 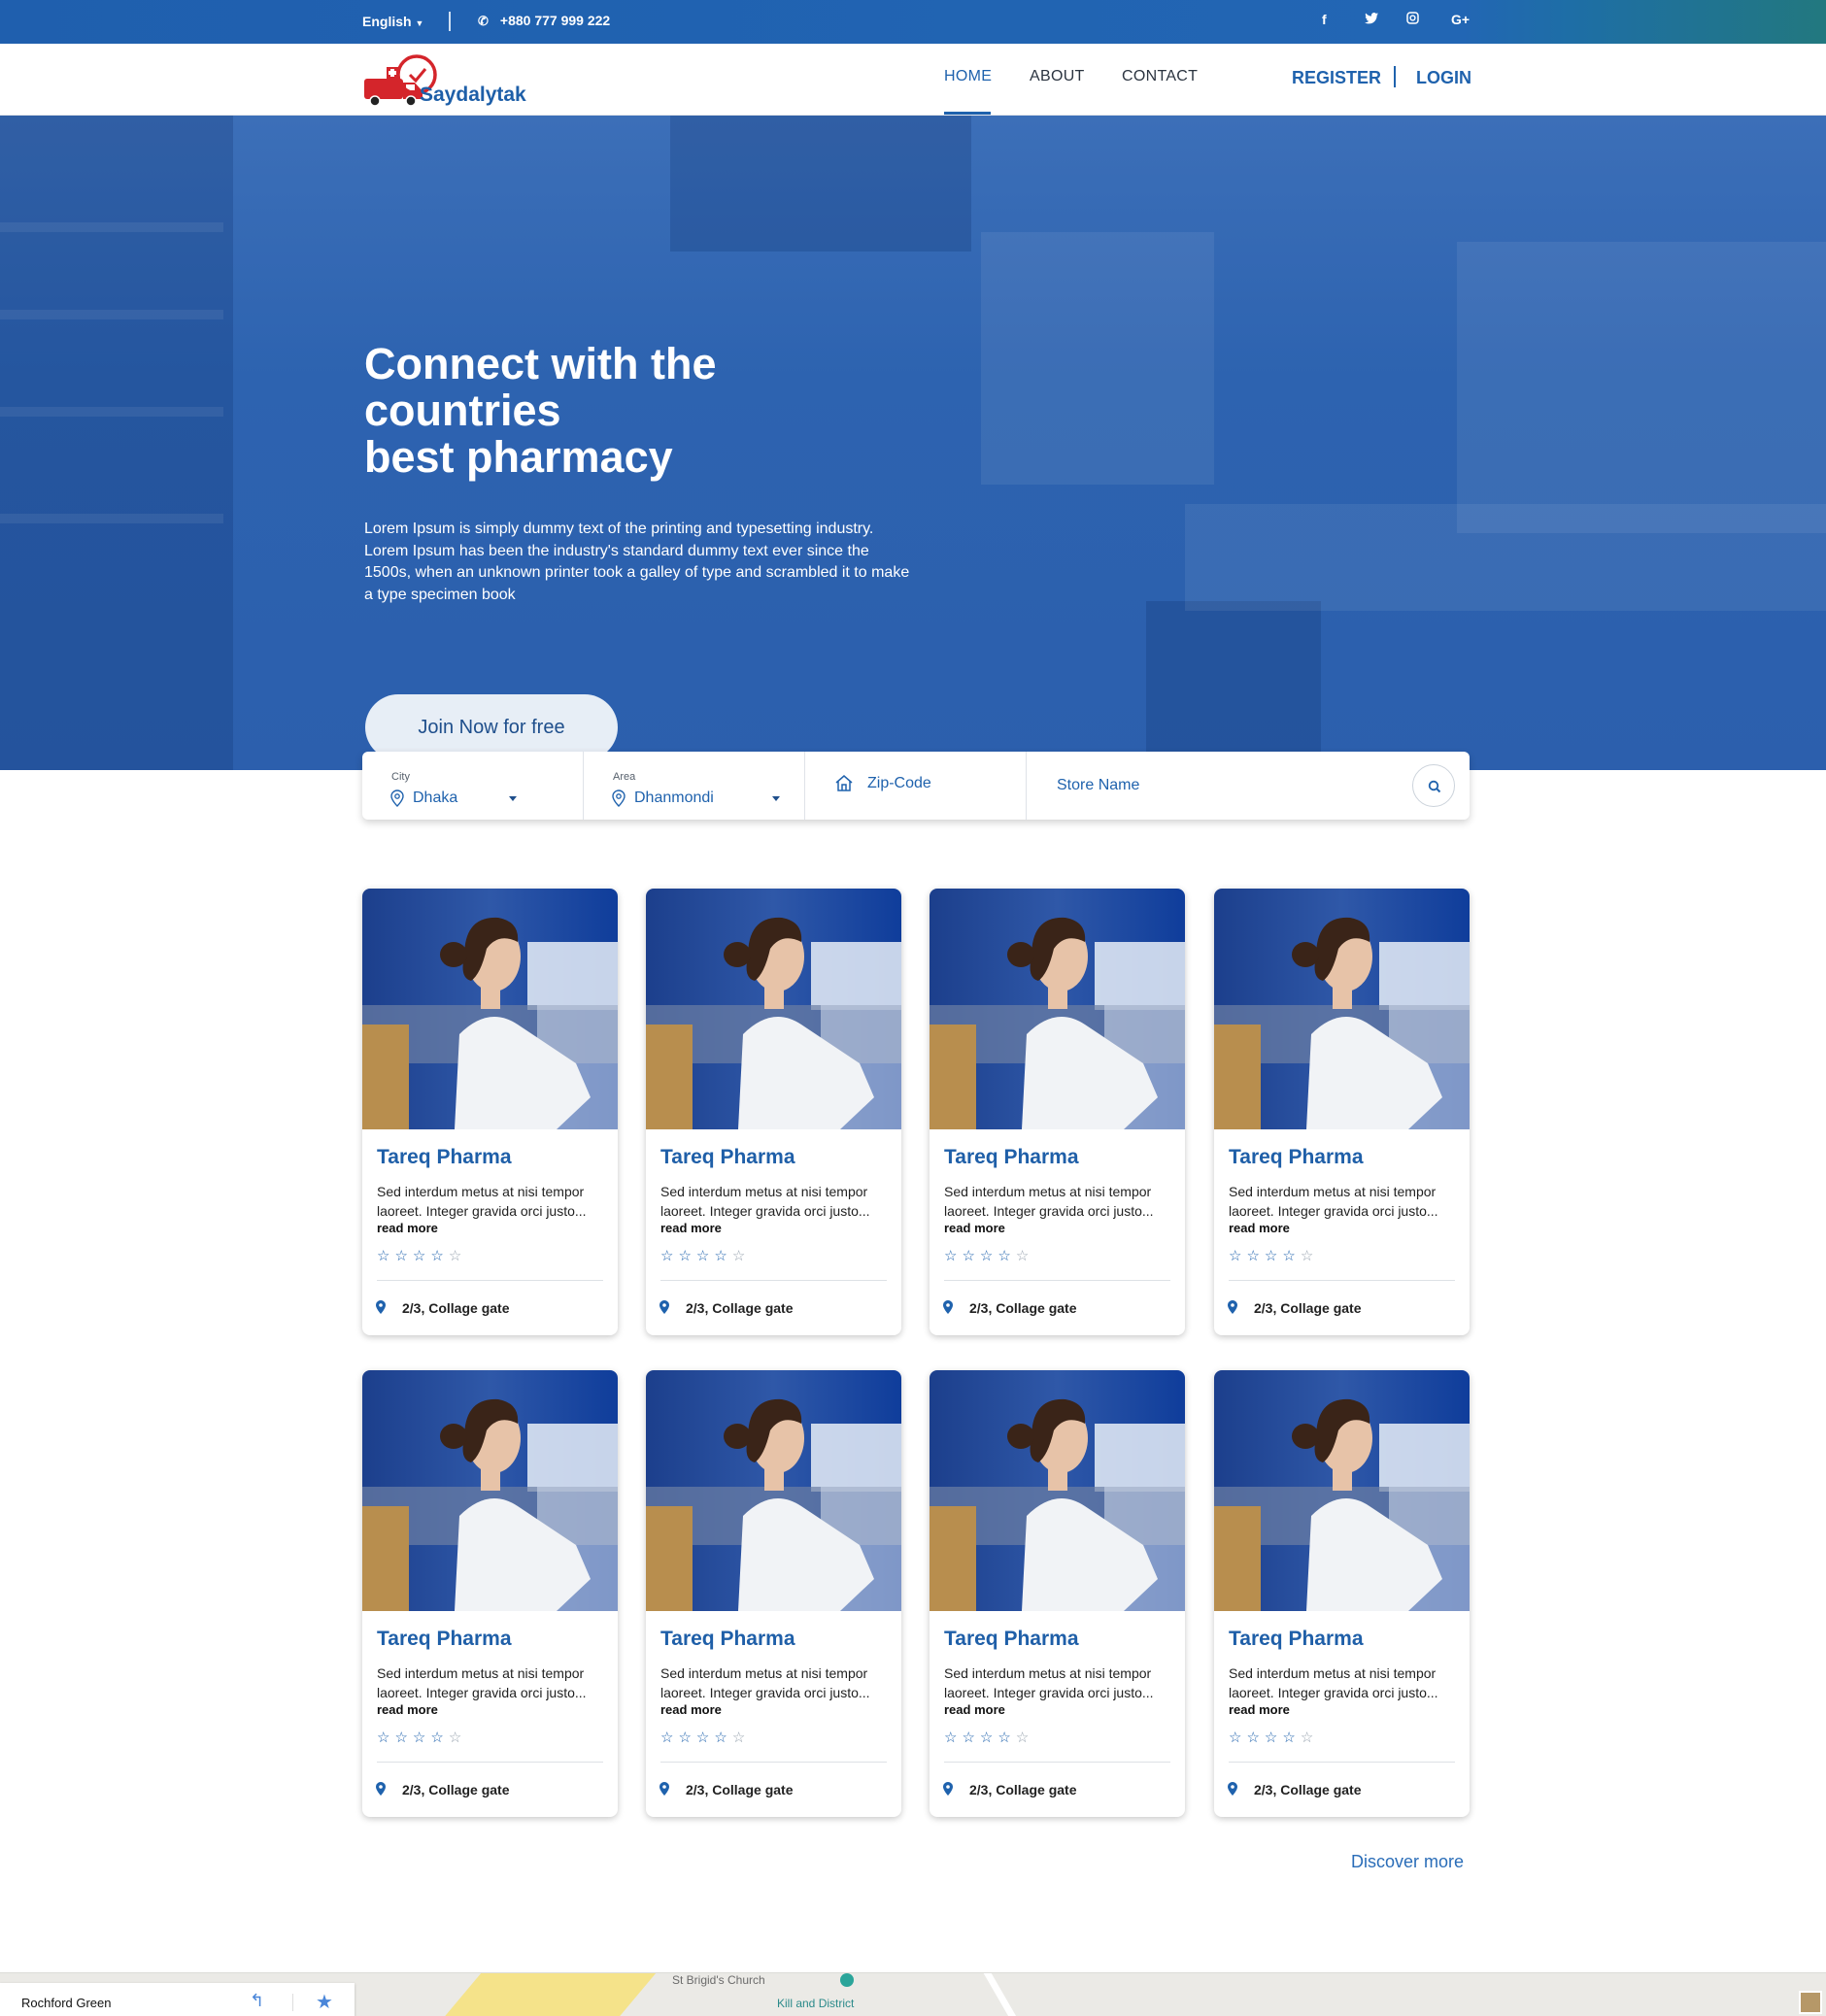 What do you see at coordinates (1324, 19) in the screenshot?
I see `facebook-icon: f` at bounding box center [1324, 19].